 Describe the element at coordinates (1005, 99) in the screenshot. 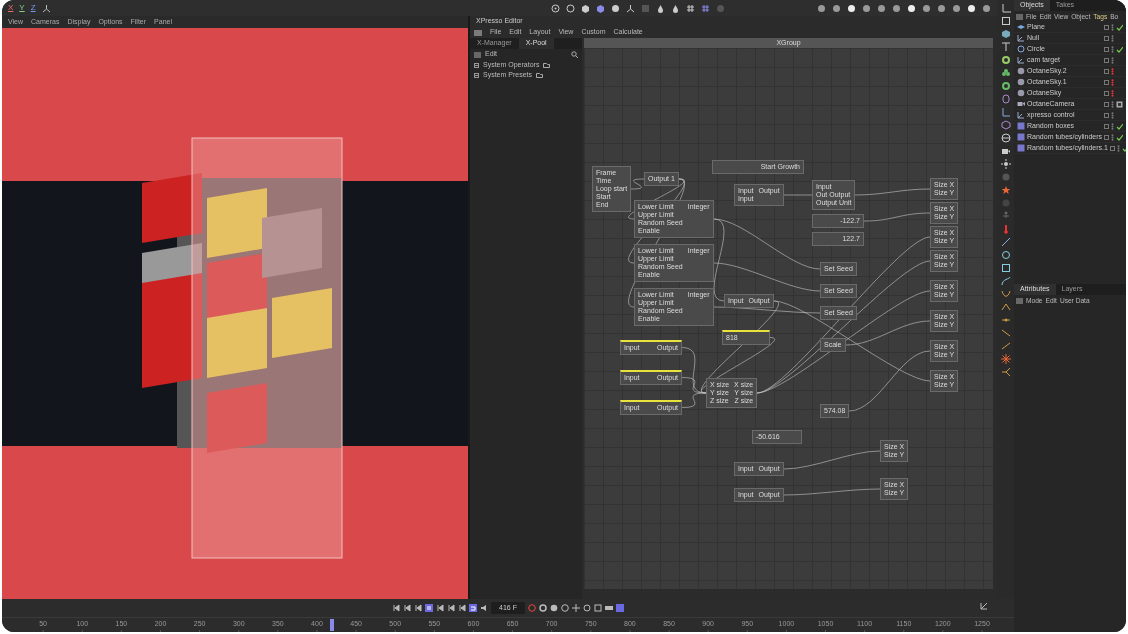

I see `capsule-icon` at that location.